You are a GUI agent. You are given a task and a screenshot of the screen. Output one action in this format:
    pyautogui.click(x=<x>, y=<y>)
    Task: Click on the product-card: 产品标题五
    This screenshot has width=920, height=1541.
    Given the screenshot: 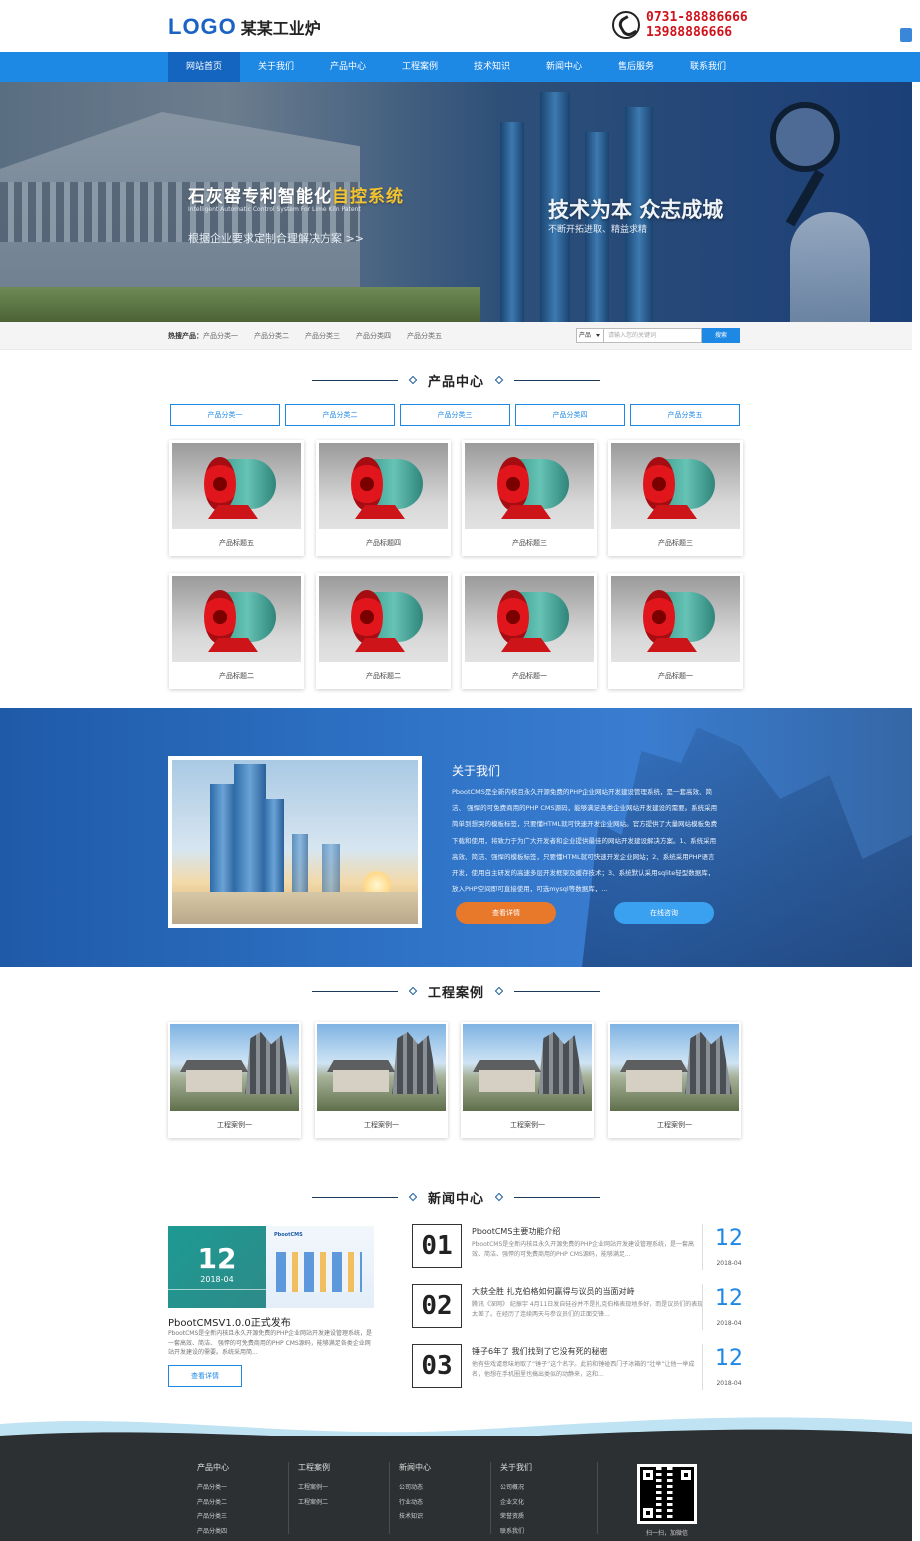 What is the action you would take?
    pyautogui.click(x=236, y=498)
    